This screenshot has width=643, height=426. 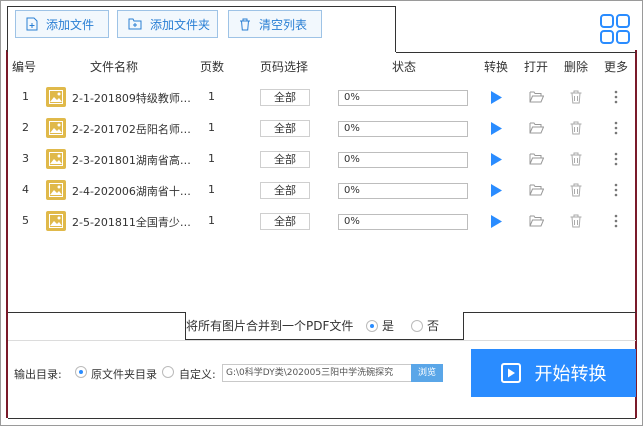 What do you see at coordinates (70, 24) in the screenshot?
I see `add-file-label: 添加文件` at bounding box center [70, 24].